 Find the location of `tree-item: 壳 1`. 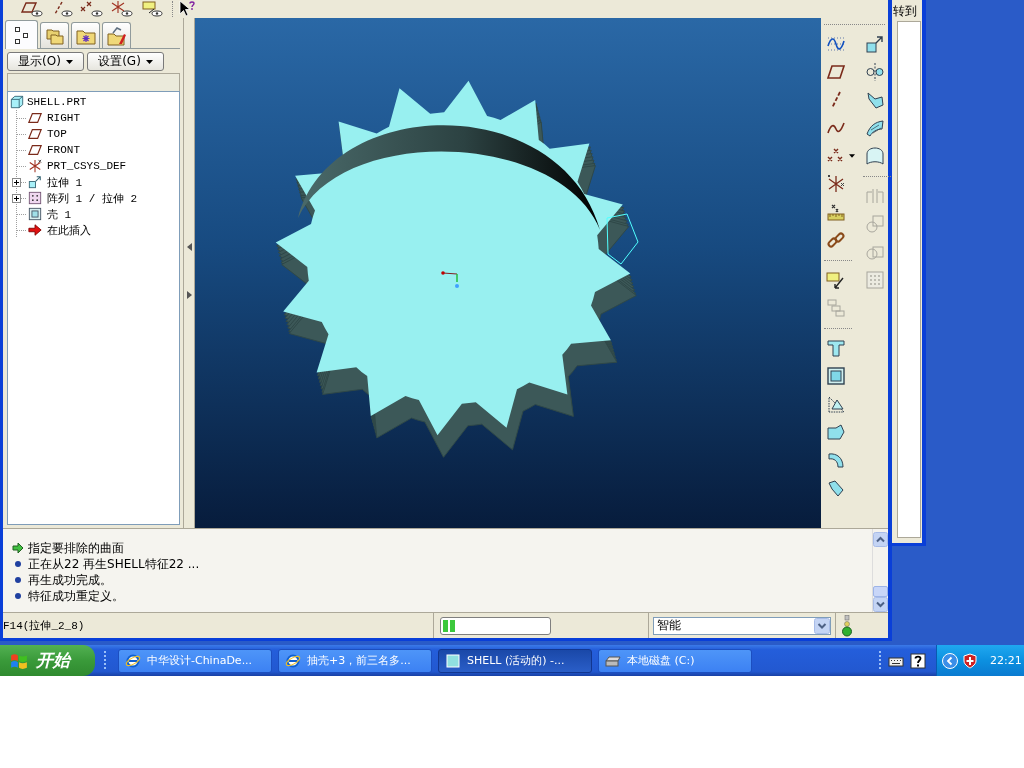

tree-item: 壳 1 is located at coordinates (93, 214).